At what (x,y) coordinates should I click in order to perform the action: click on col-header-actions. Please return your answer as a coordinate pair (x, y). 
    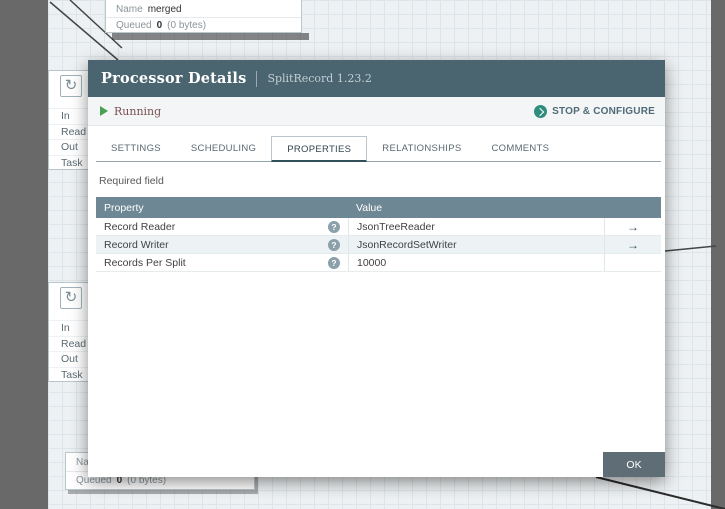
    Looking at the image, I should click on (632, 207).